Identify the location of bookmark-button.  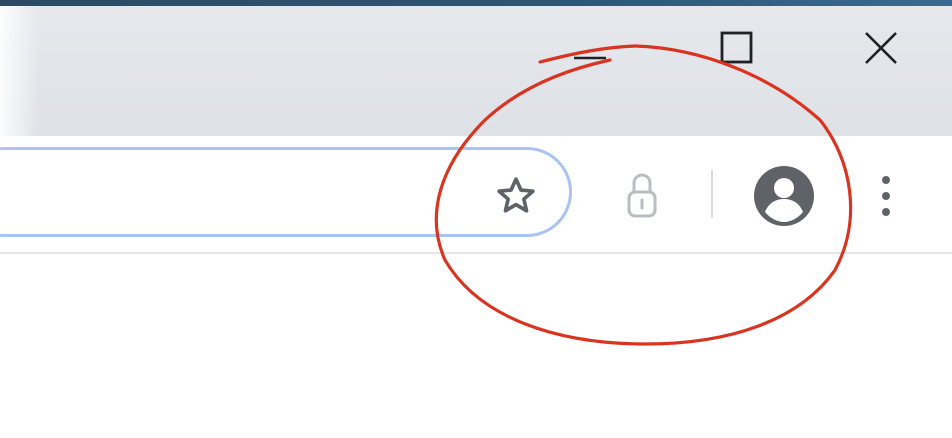
(516, 196).